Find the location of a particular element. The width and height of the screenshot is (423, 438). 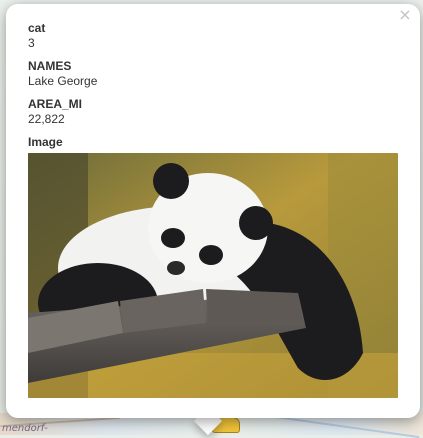

field-value-area: 22,822 is located at coordinates (46, 119).